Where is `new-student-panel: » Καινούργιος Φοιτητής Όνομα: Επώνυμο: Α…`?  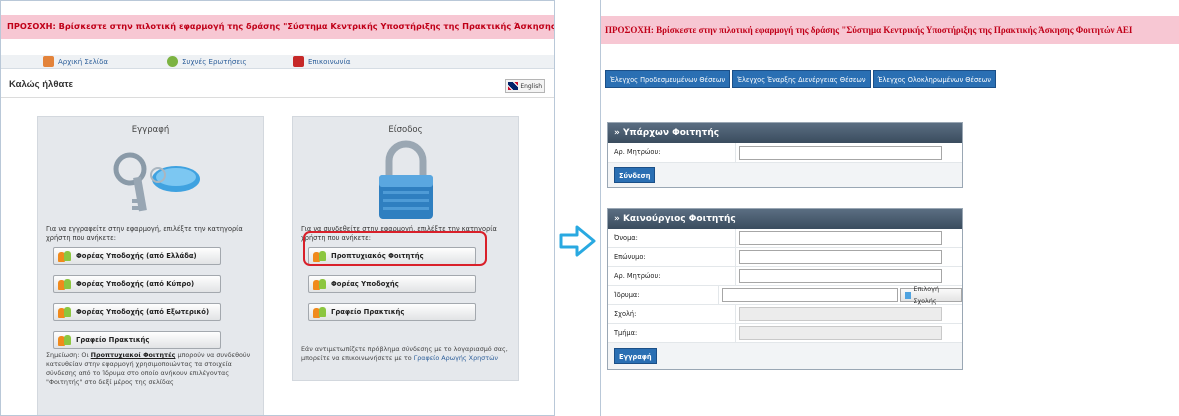
new-student-panel: » Καινούργιος Φοιτητής Όνομα: Επώνυμο: Α… is located at coordinates (785, 289).